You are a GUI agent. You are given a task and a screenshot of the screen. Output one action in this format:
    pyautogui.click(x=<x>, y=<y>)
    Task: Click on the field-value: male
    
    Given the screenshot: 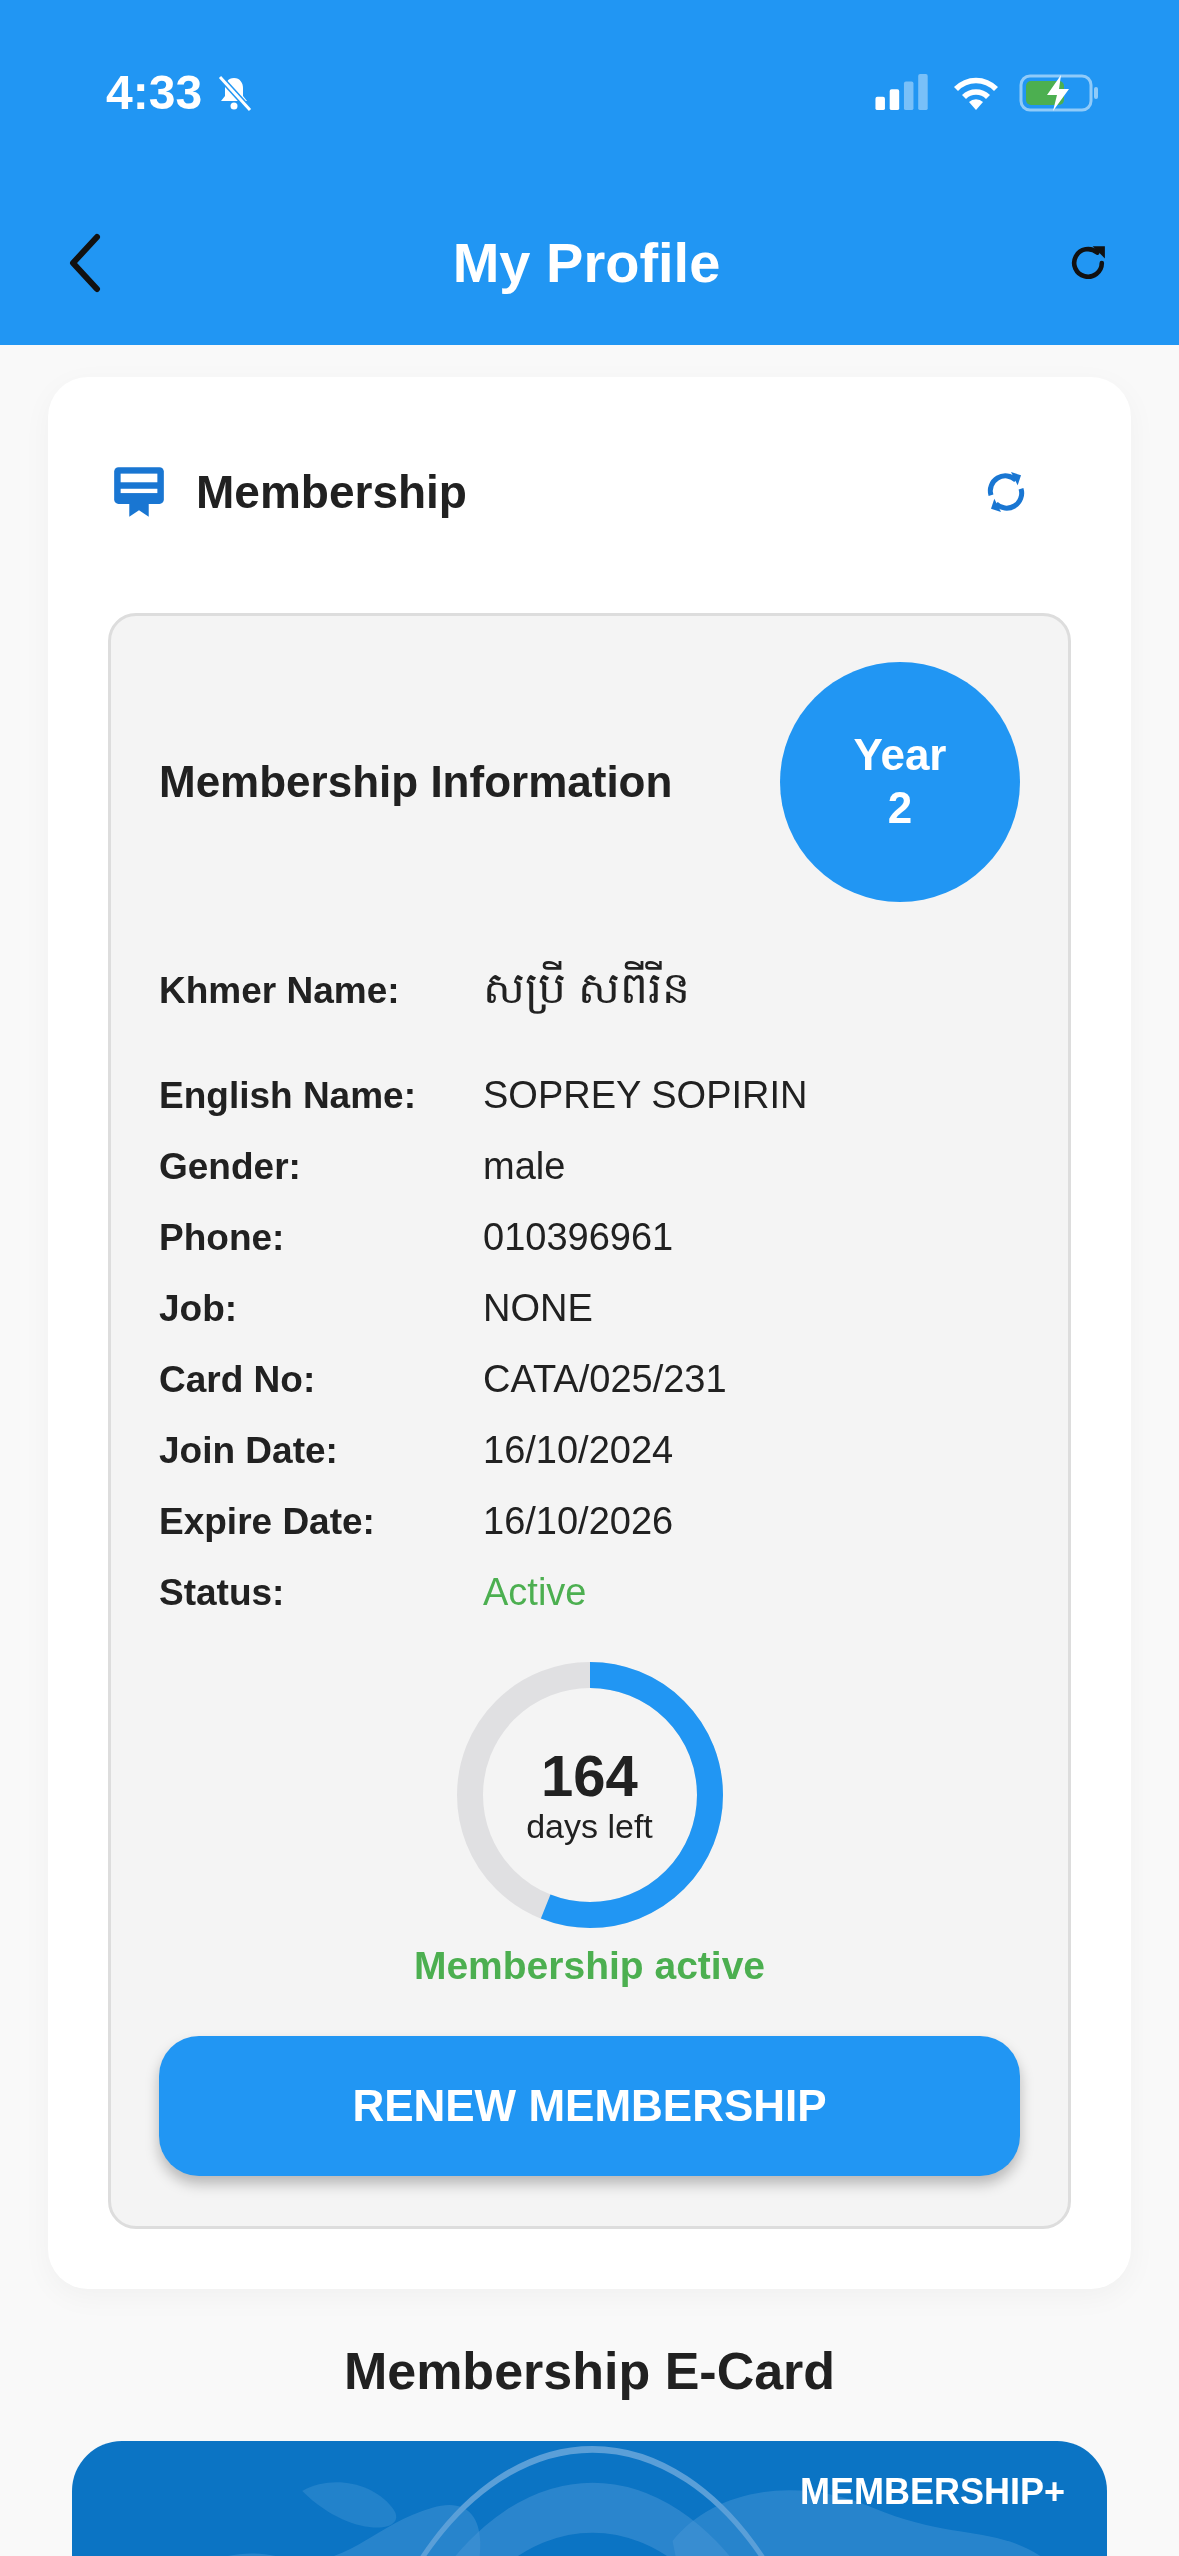 What is the action you would take?
    pyautogui.click(x=524, y=1166)
    